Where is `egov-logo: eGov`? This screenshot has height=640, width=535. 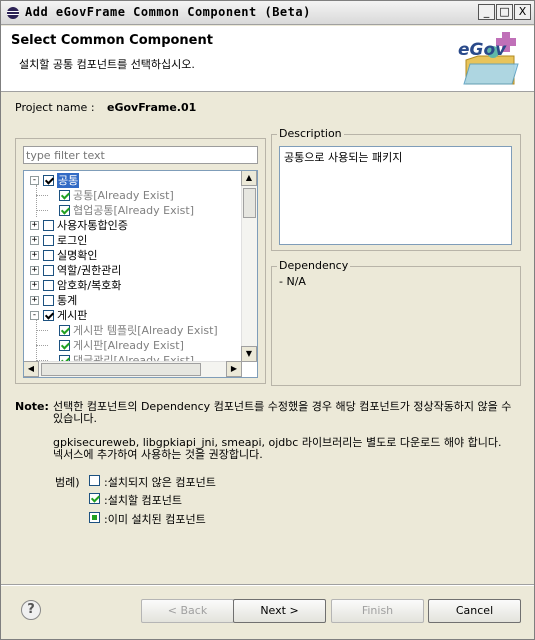
egov-logo: eGov is located at coordinates (490, 59).